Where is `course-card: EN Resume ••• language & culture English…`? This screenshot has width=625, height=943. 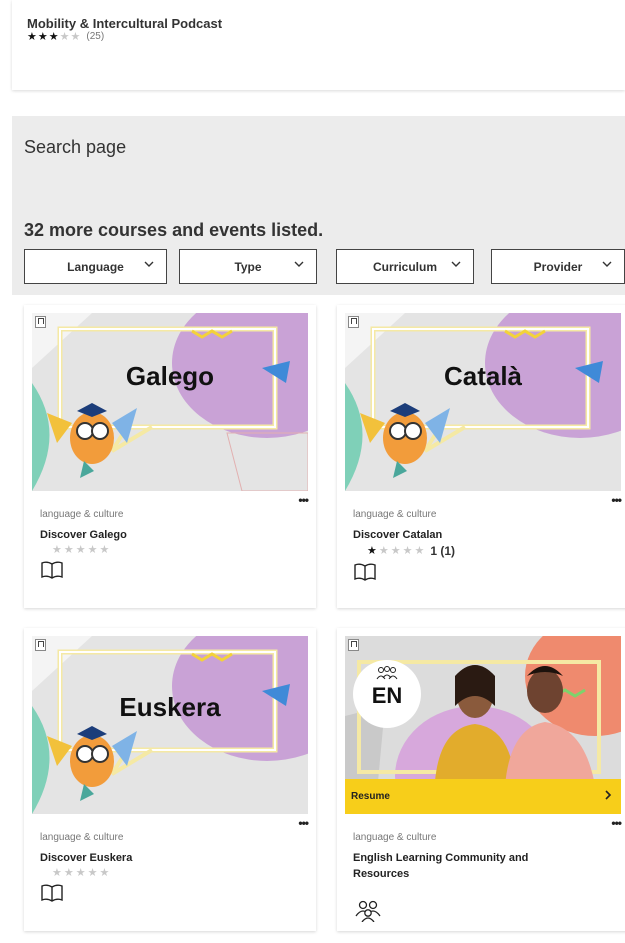
course-card: EN Resume ••• language & culture English… is located at coordinates (481, 779).